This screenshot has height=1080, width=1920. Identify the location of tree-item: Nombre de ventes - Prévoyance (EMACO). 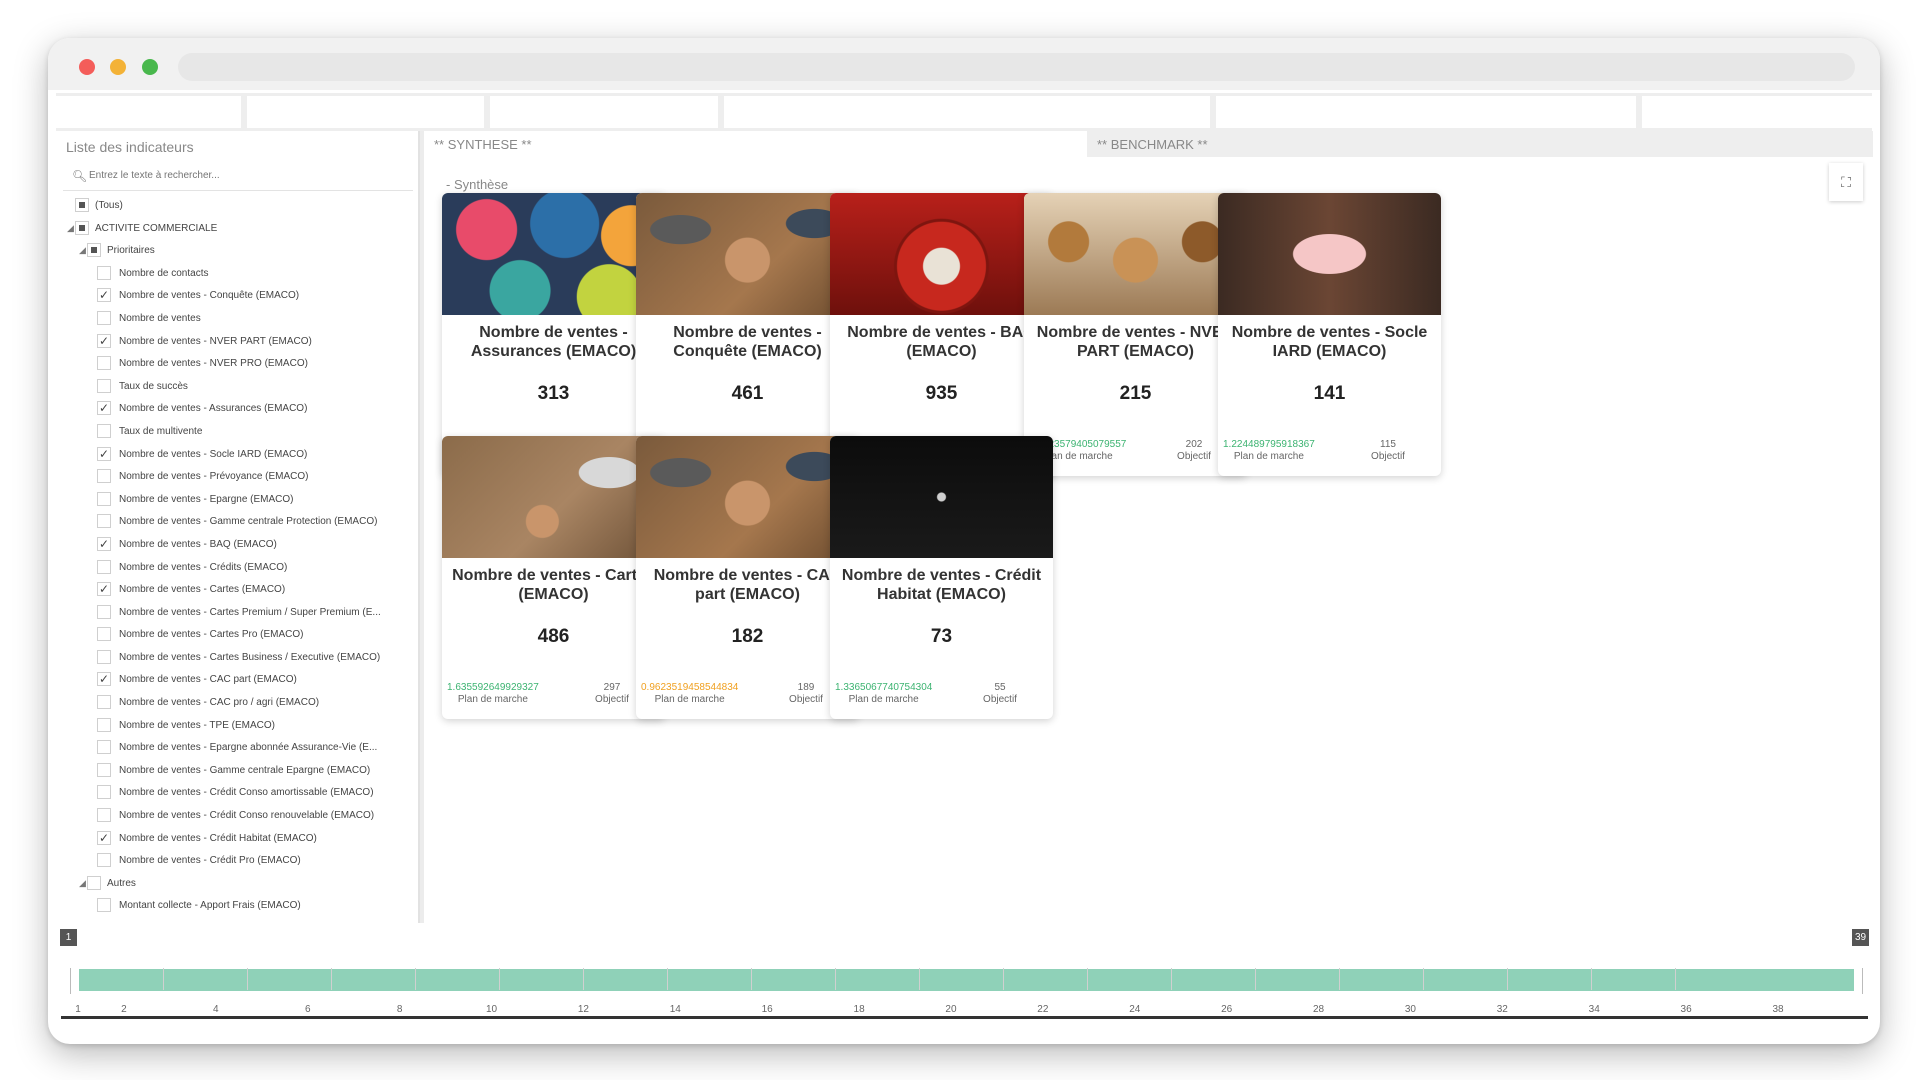
(237, 477).